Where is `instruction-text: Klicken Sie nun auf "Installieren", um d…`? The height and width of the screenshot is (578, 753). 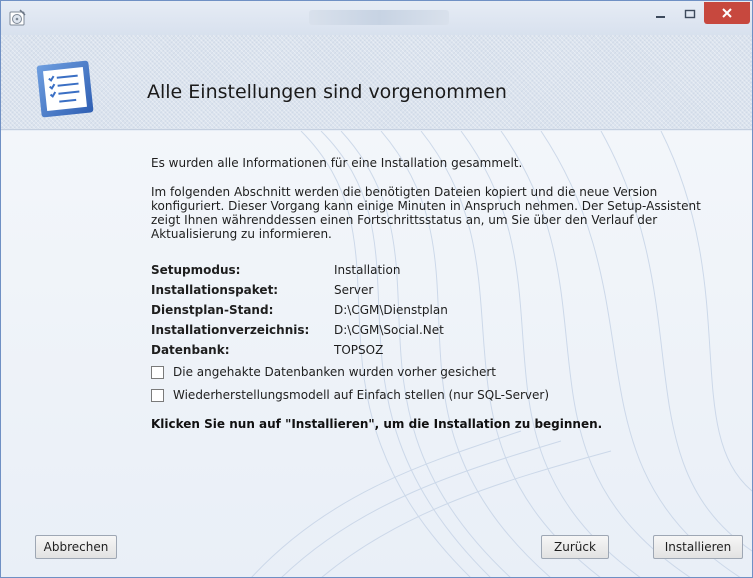
instruction-text: Klicken Sie nun auf "Installieren", um d… is located at coordinates (377, 424).